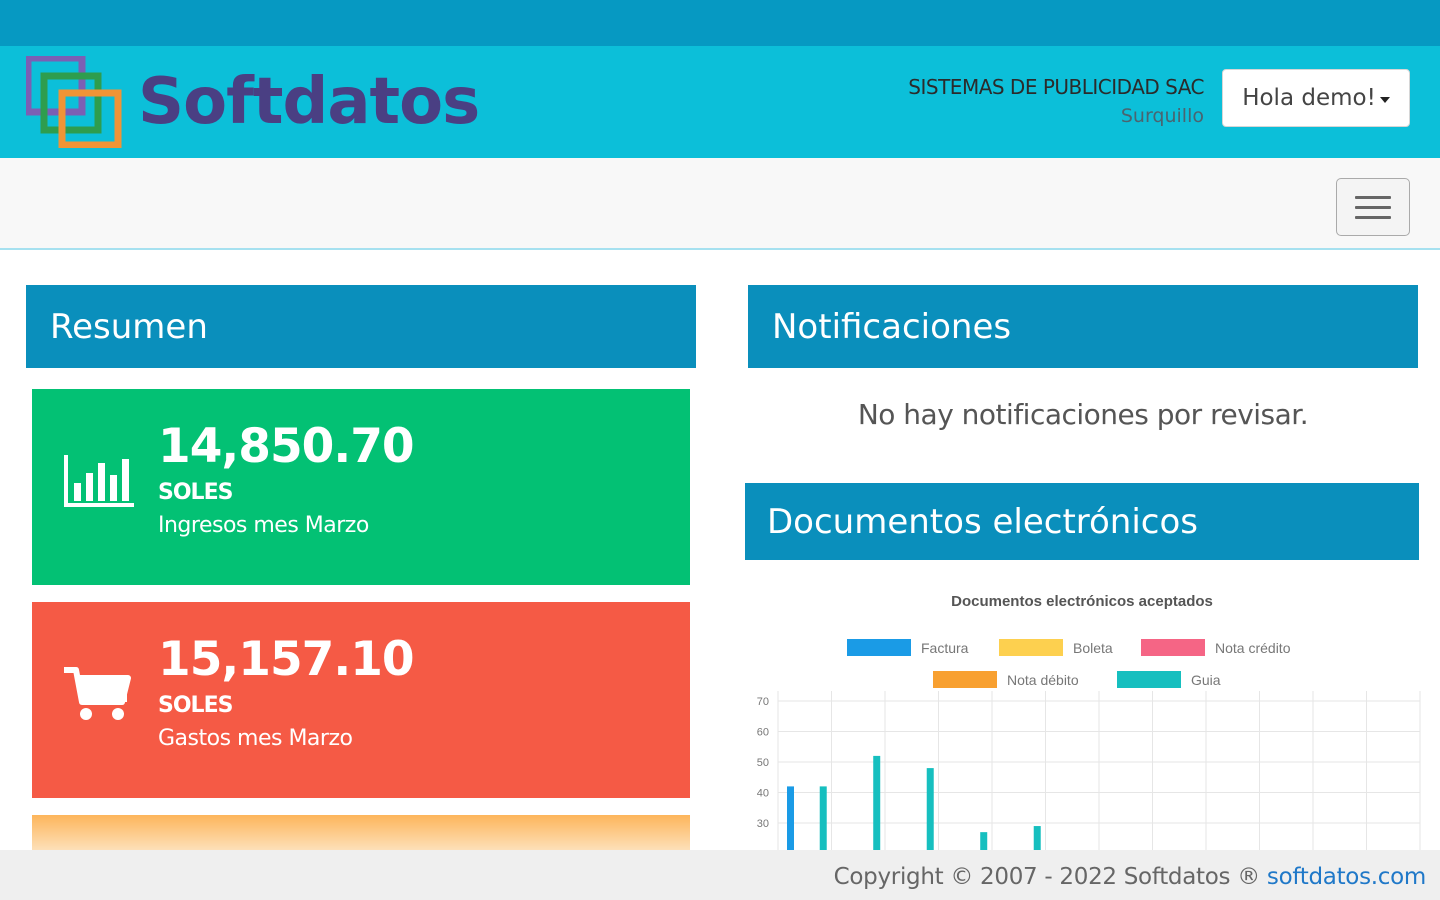 Image resolution: width=1440 pixels, height=900 pixels. What do you see at coordinates (263, 525) in the screenshot?
I see `income-label: Ingresos mes Marzo` at bounding box center [263, 525].